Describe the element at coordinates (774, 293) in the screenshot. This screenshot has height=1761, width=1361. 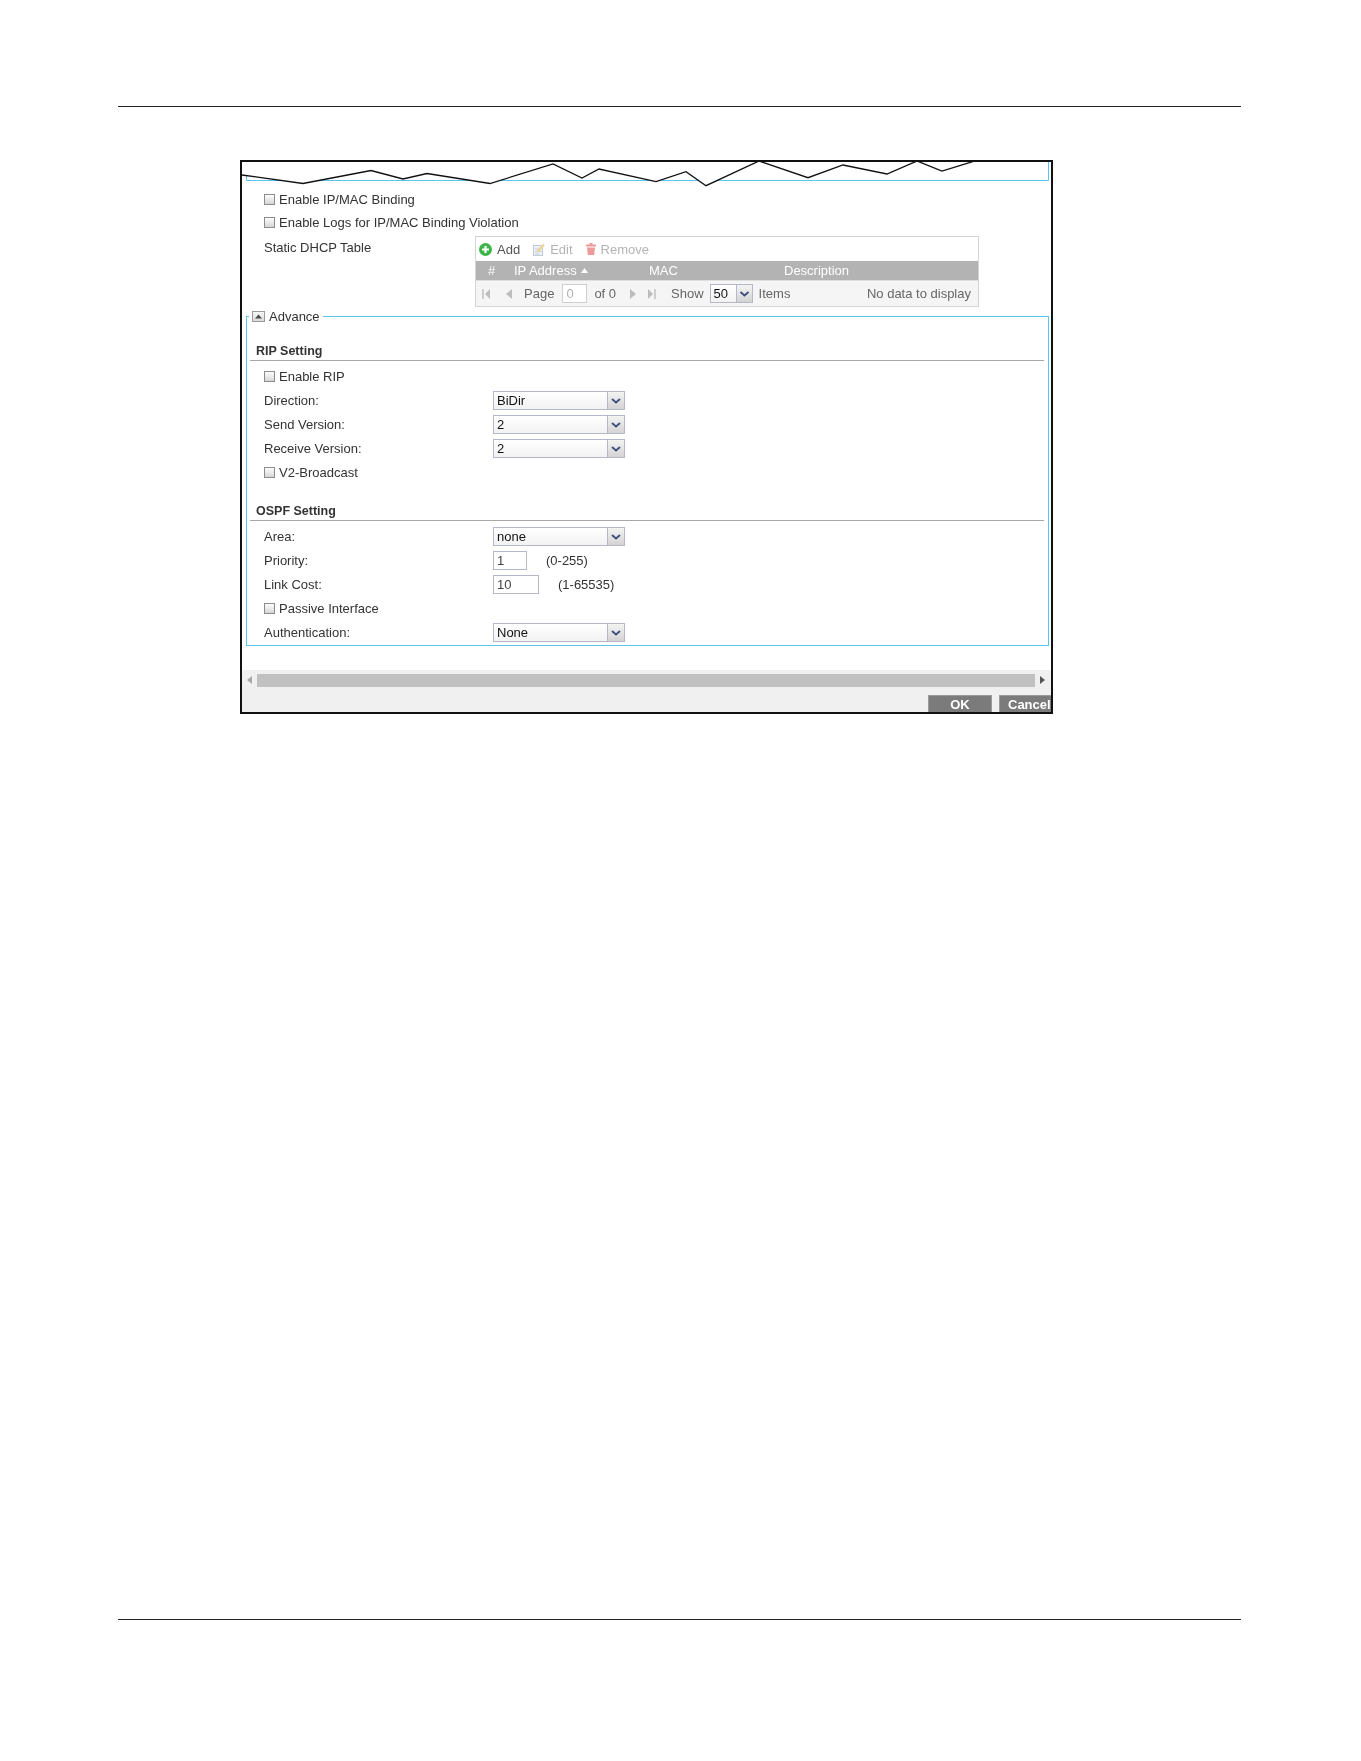
I see `pager-label: Items` at that location.